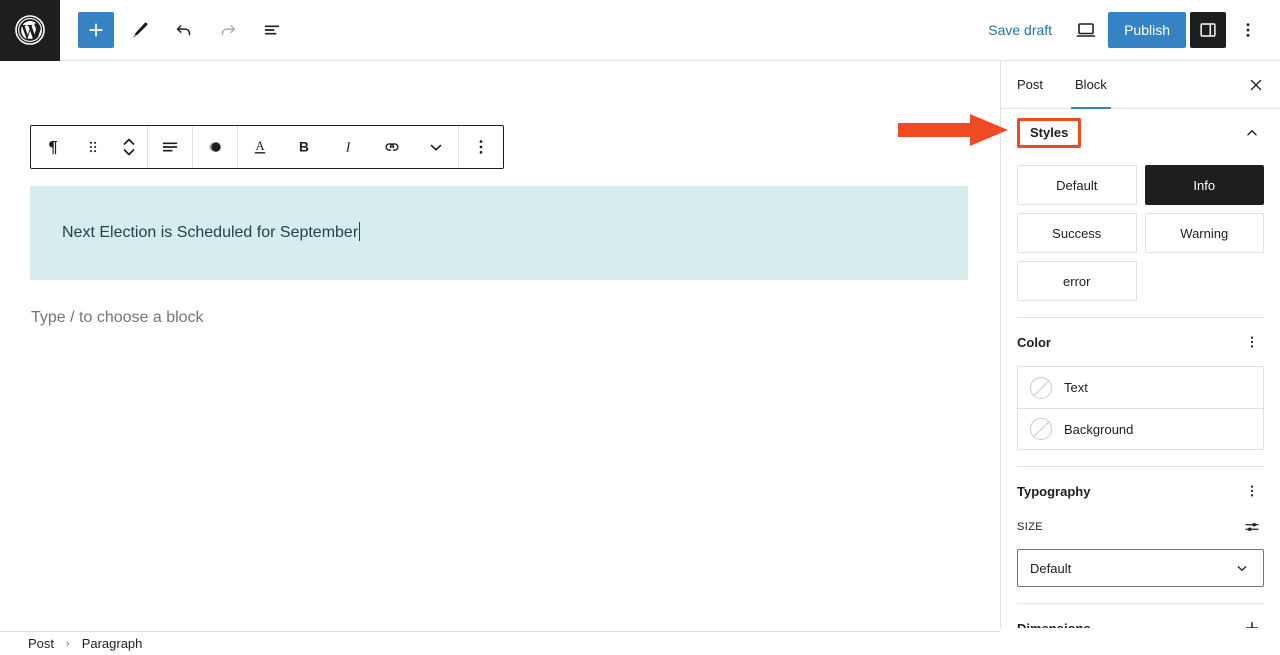  I want to click on styles-panel-title-highlight: Styles, so click(1049, 133).